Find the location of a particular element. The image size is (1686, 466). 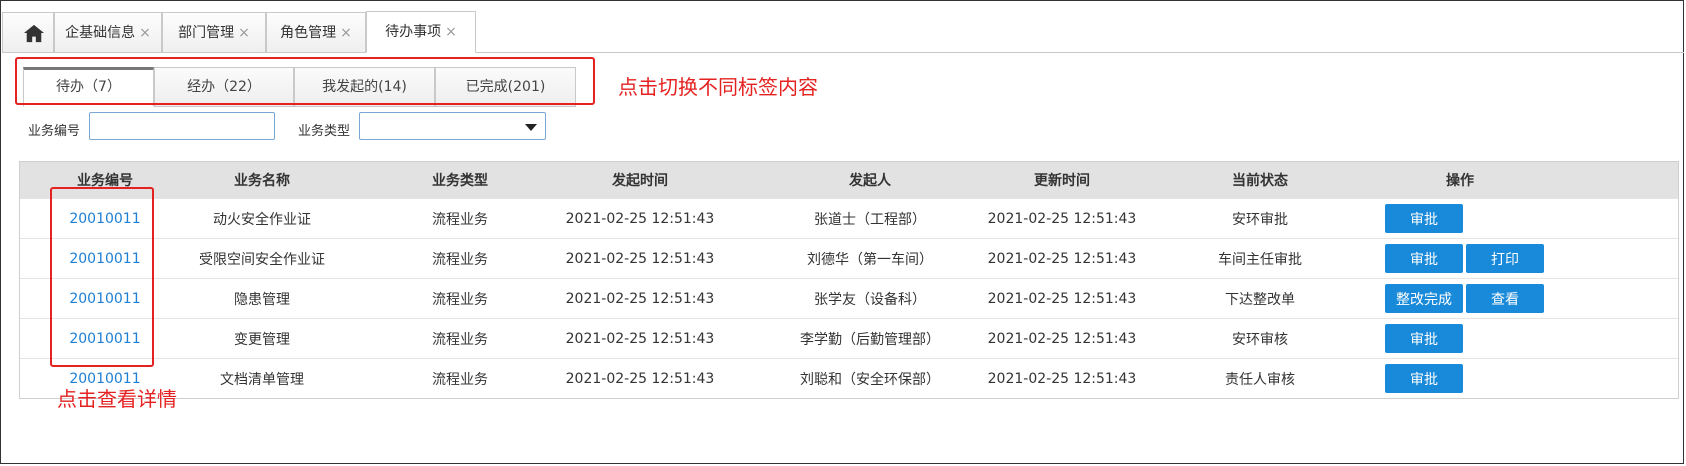

tab-label: 待办事项 is located at coordinates (413, 32).